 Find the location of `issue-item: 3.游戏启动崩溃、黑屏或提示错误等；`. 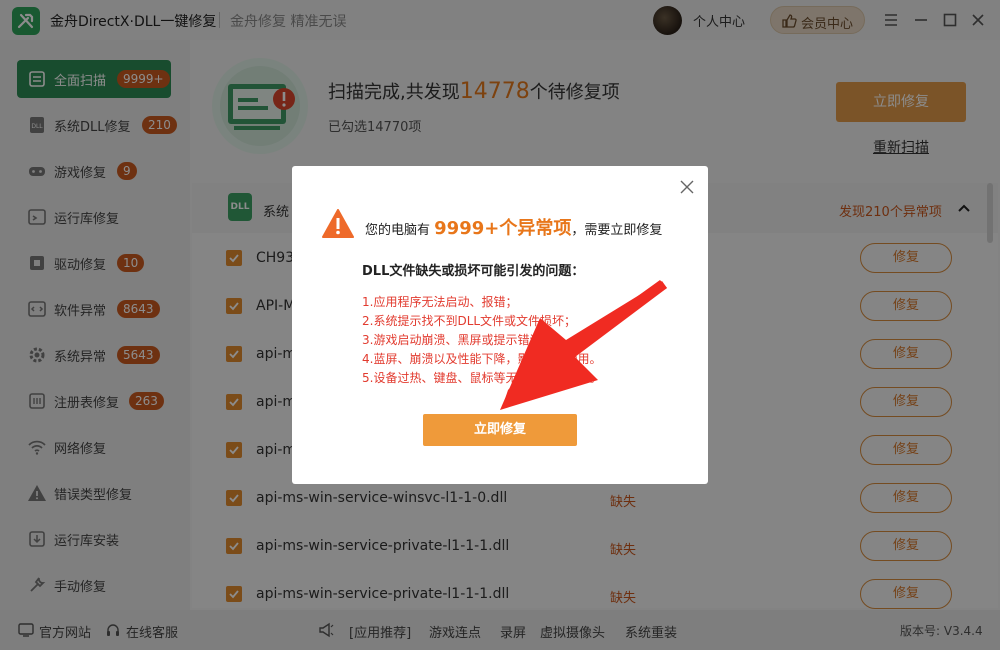

issue-item: 3.游戏启动崩溃、黑屏或提示错误等； is located at coordinates (464, 340).